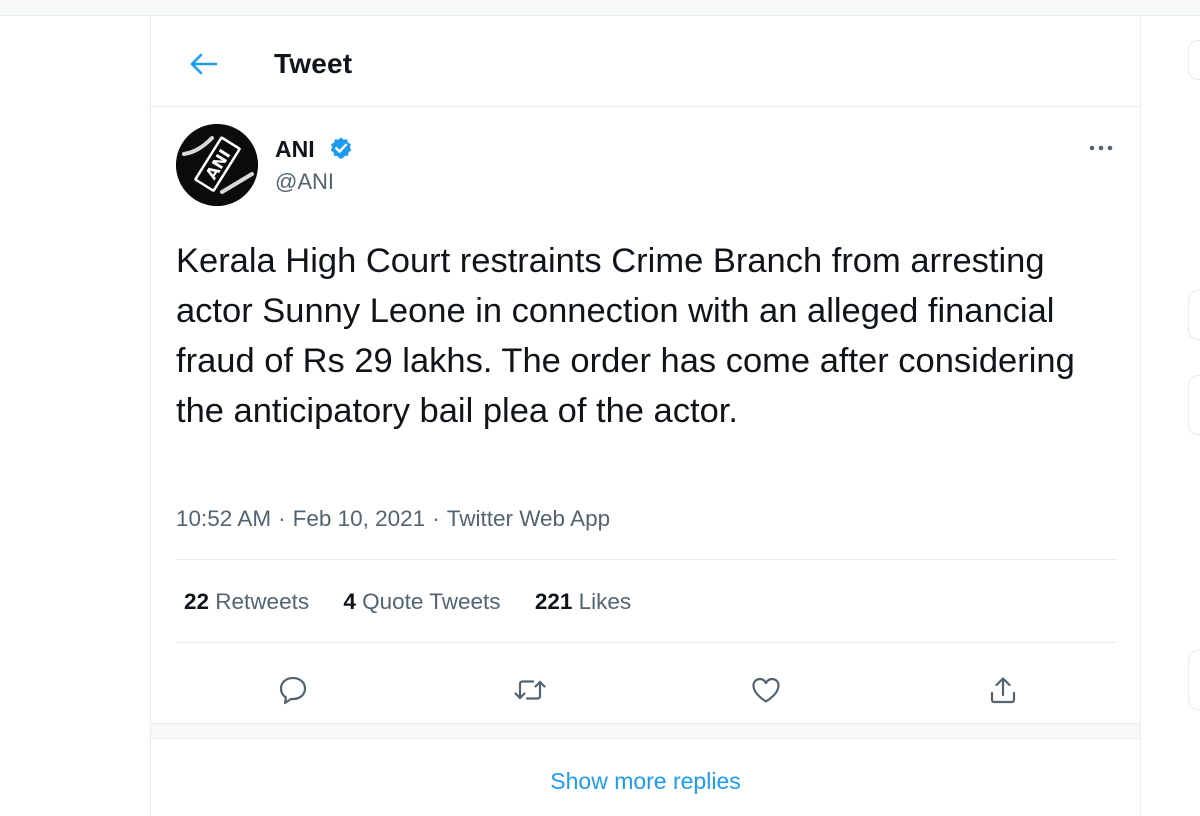 The width and height of the screenshot is (1200, 816). I want to click on share-icon, so click(1003, 690).